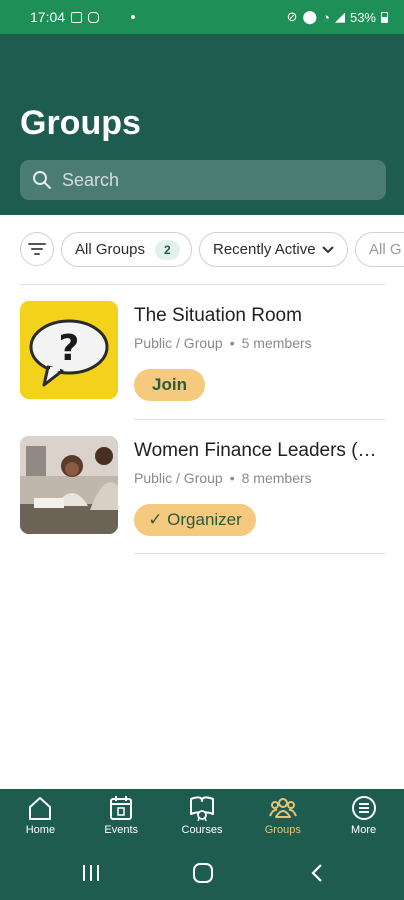 The width and height of the screenshot is (404, 900). What do you see at coordinates (133, 17) in the screenshot?
I see `notification-dot-icon` at bounding box center [133, 17].